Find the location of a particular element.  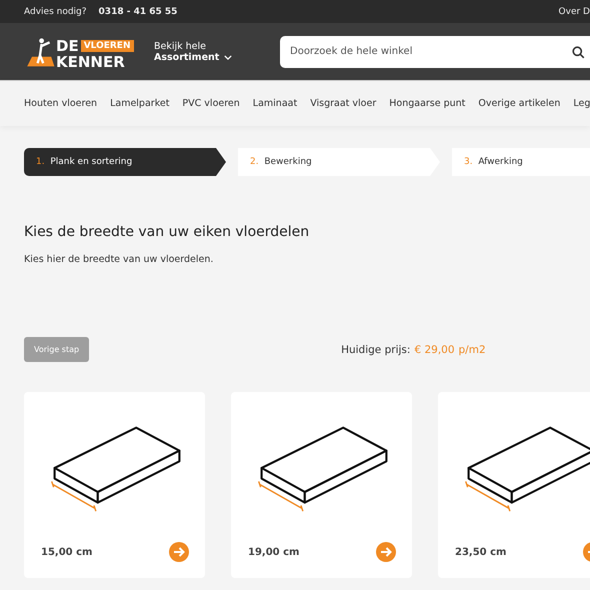

nav-link: Houten vloeren is located at coordinates (61, 103).